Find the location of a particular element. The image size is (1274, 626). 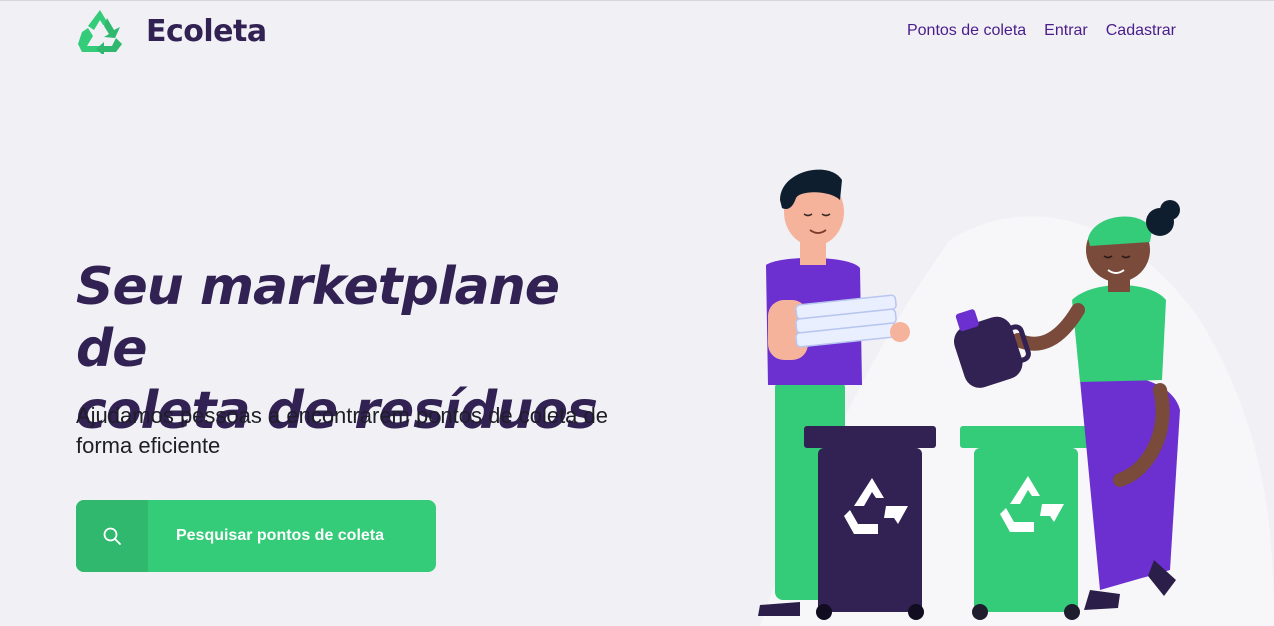

search-icon-box is located at coordinates (112, 536).